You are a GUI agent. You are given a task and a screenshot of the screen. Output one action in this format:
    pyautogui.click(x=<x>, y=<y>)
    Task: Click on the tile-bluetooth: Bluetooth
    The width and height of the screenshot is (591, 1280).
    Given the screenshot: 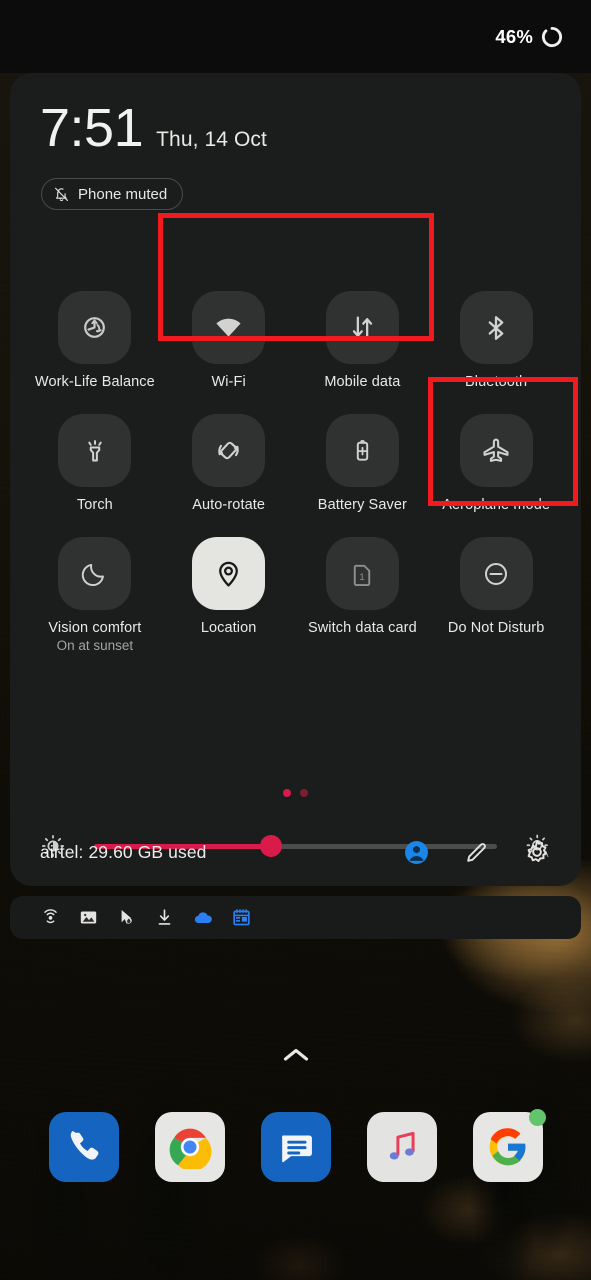 What is the action you would take?
    pyautogui.click(x=496, y=340)
    